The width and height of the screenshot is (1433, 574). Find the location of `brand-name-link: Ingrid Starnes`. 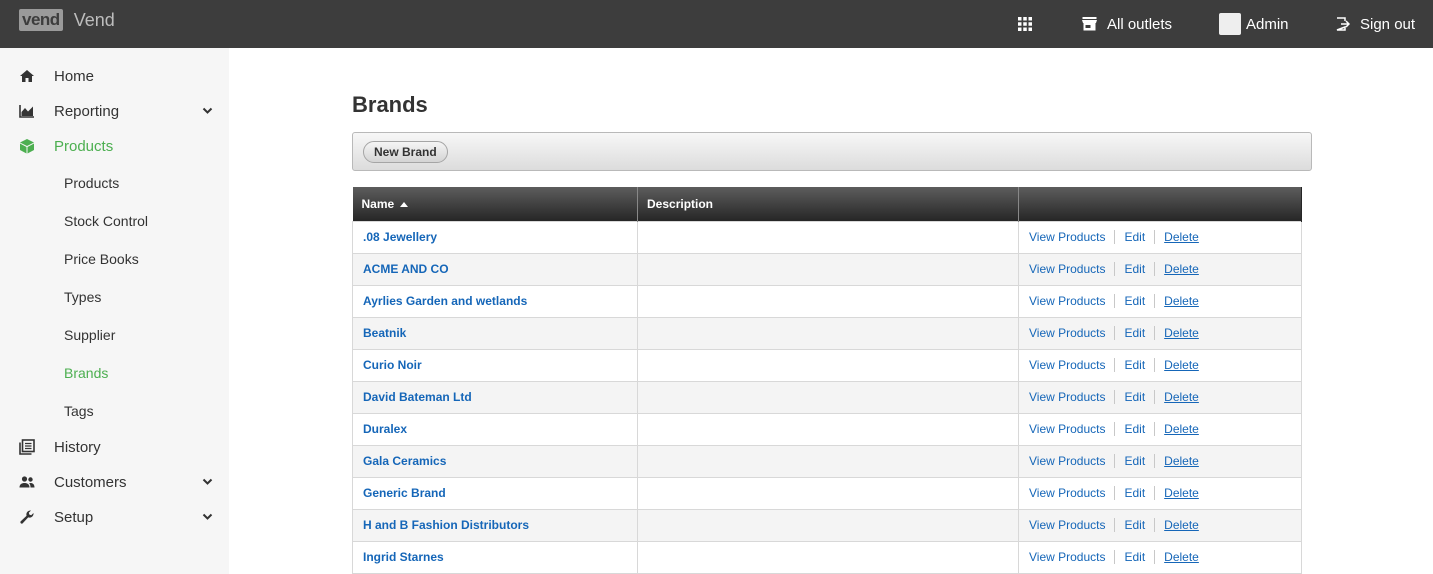

brand-name-link: Ingrid Starnes is located at coordinates (403, 557).